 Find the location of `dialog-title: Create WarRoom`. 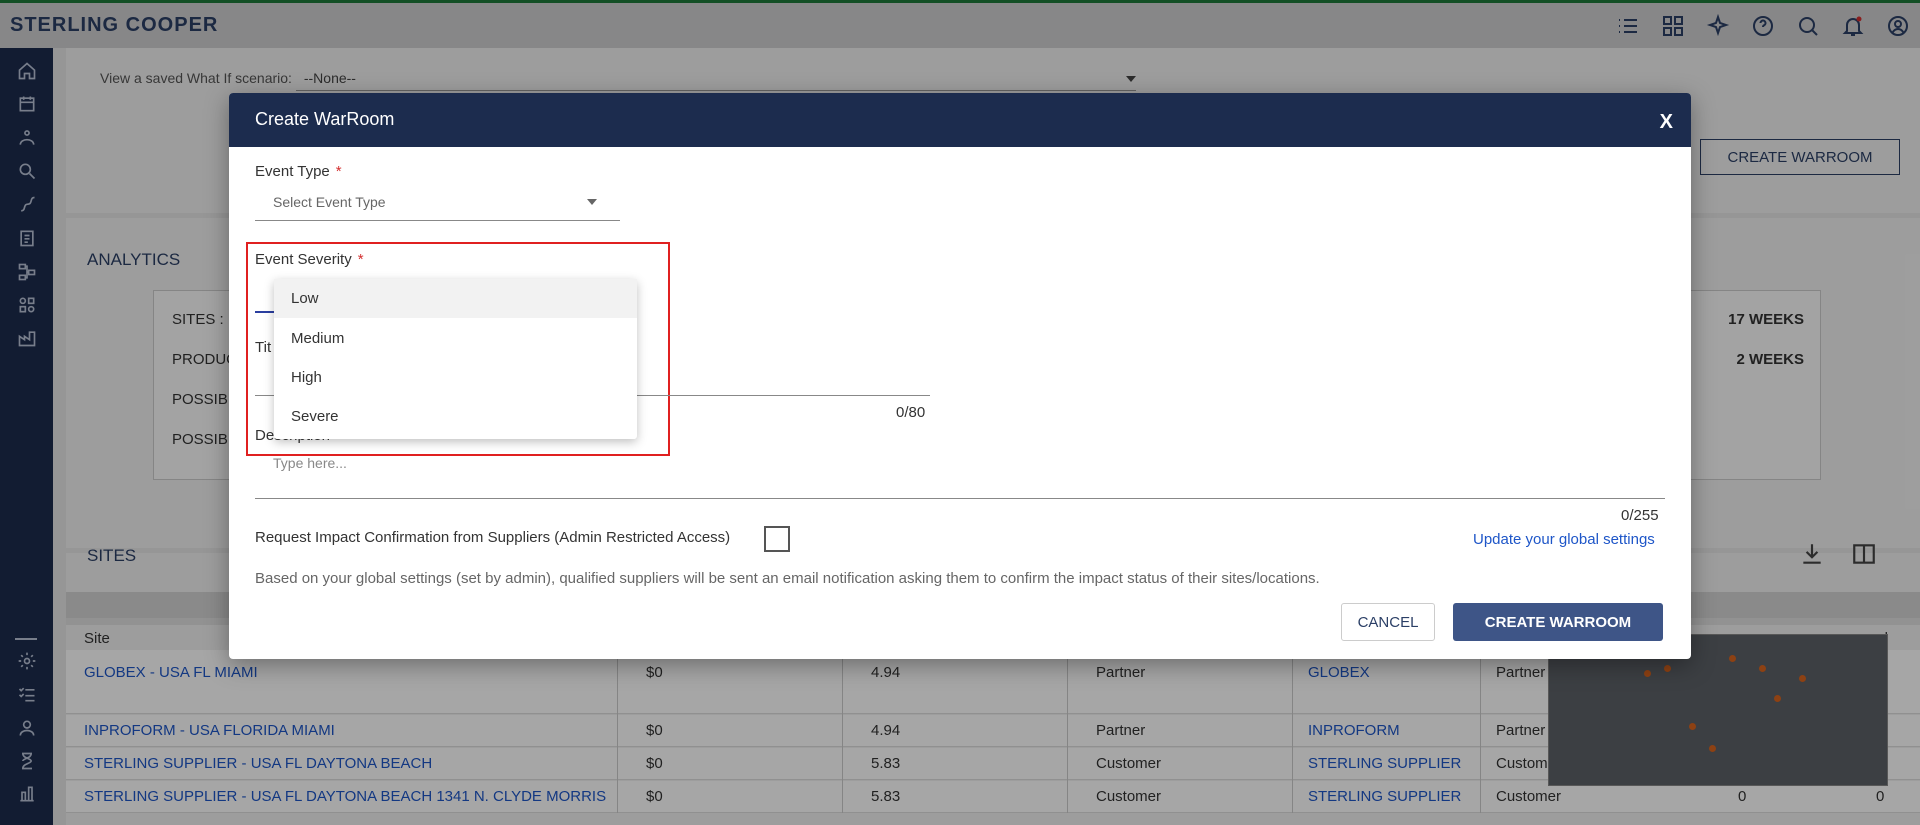

dialog-title: Create WarRoom is located at coordinates (325, 119).